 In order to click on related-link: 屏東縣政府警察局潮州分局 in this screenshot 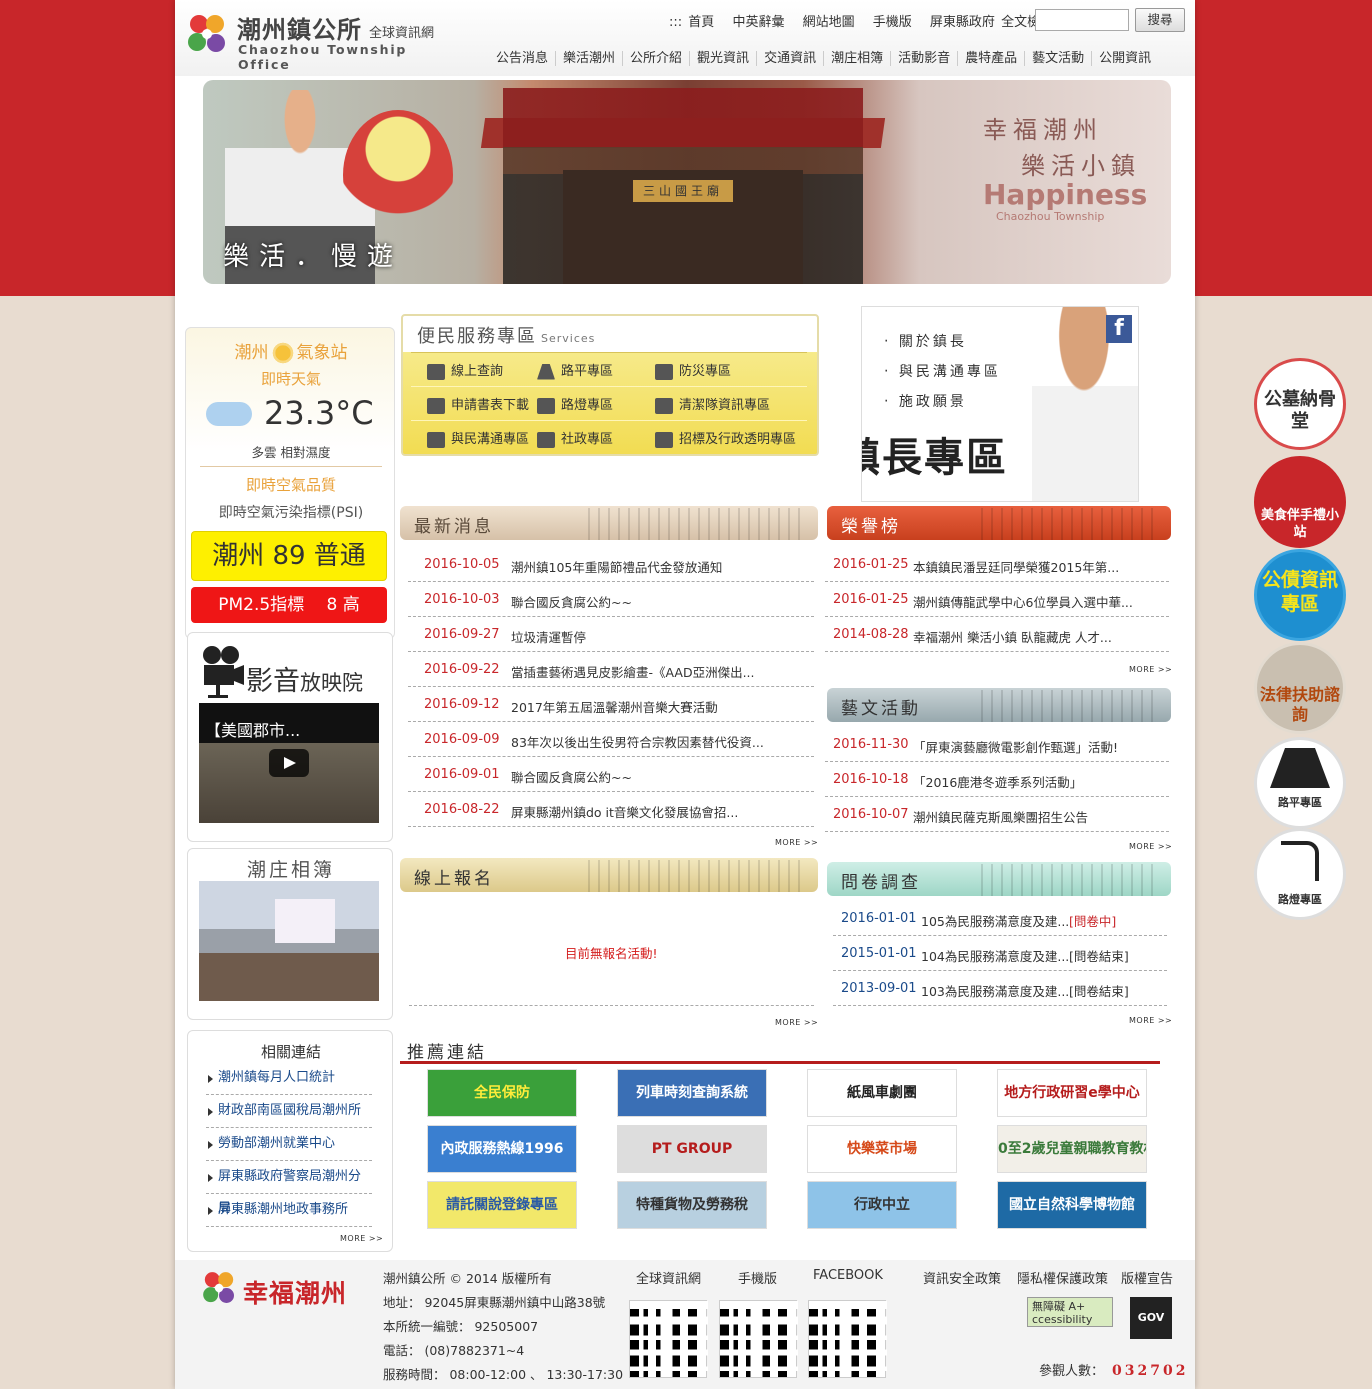, I will do `click(289, 1188)`.